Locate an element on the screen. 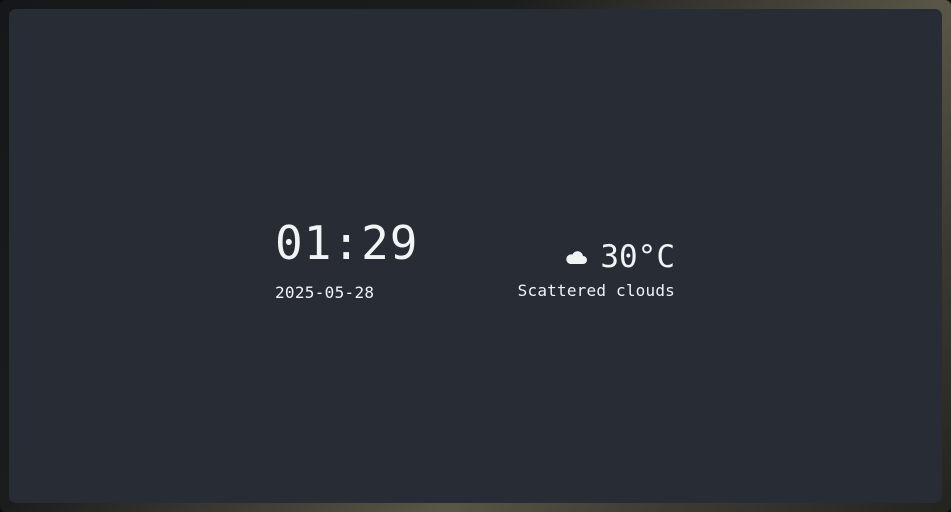  weather-summary: 30°C is located at coordinates (596, 257).